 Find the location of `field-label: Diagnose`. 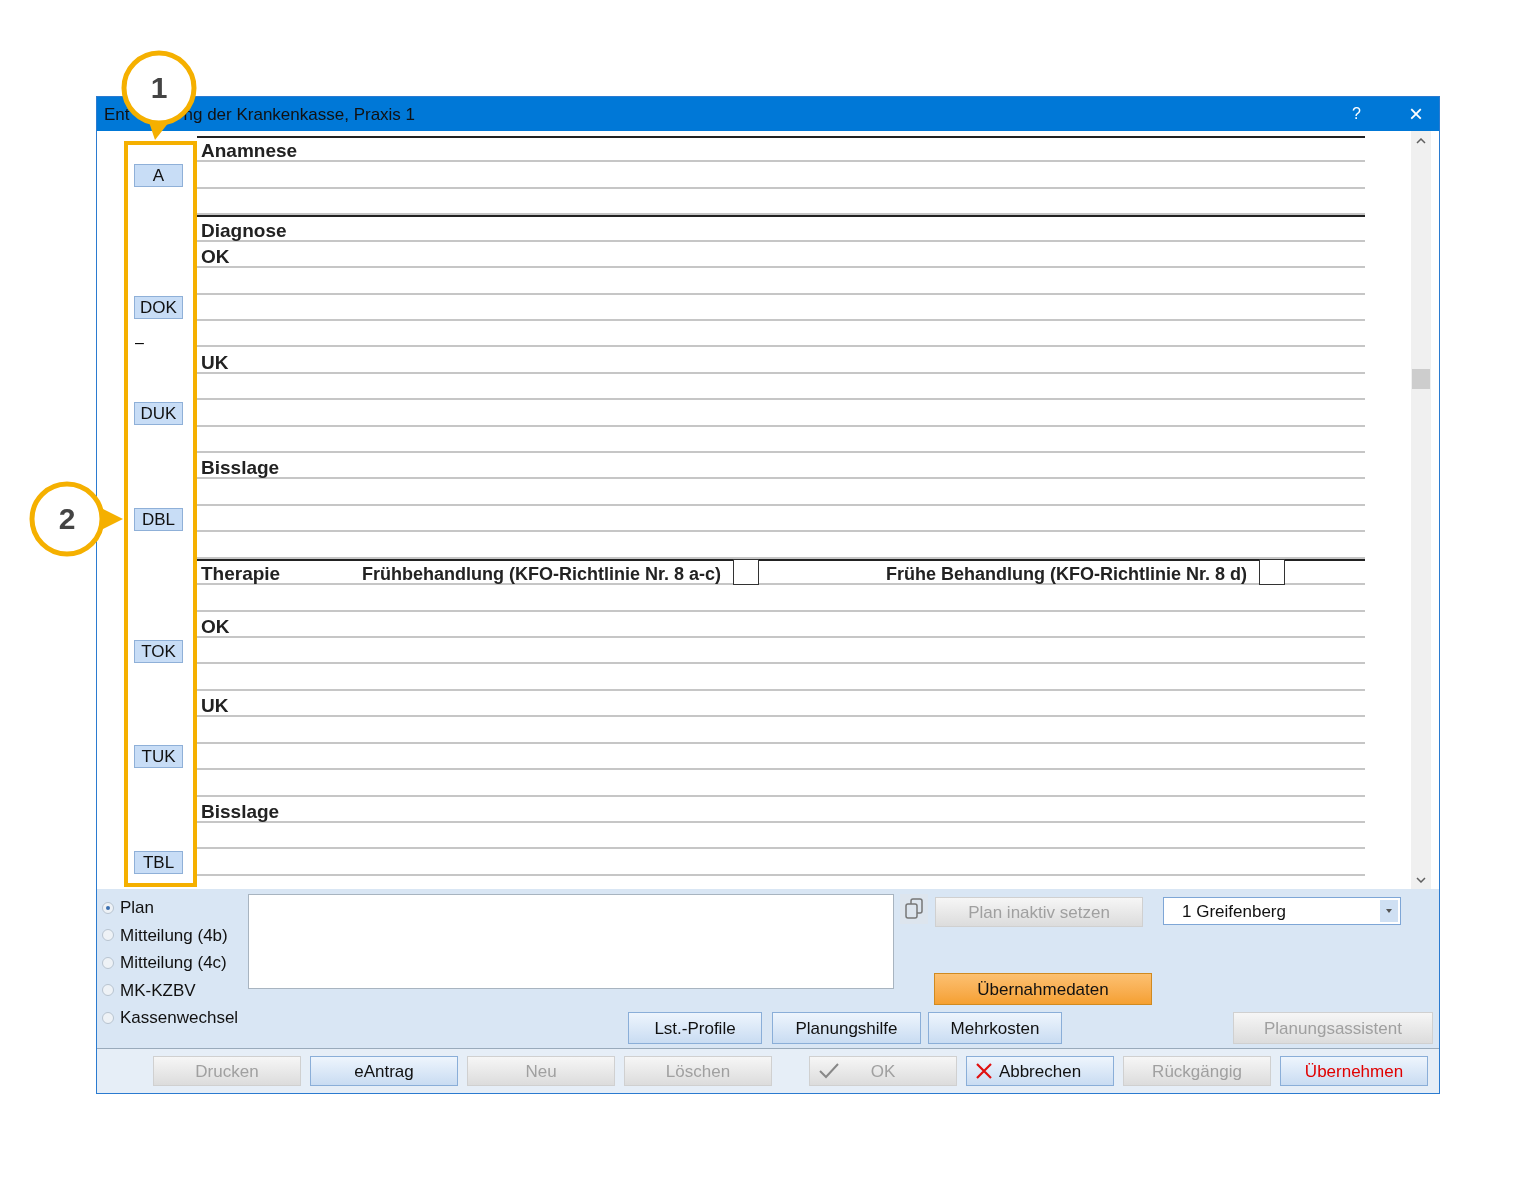

field-label: Diagnose is located at coordinates (244, 230).